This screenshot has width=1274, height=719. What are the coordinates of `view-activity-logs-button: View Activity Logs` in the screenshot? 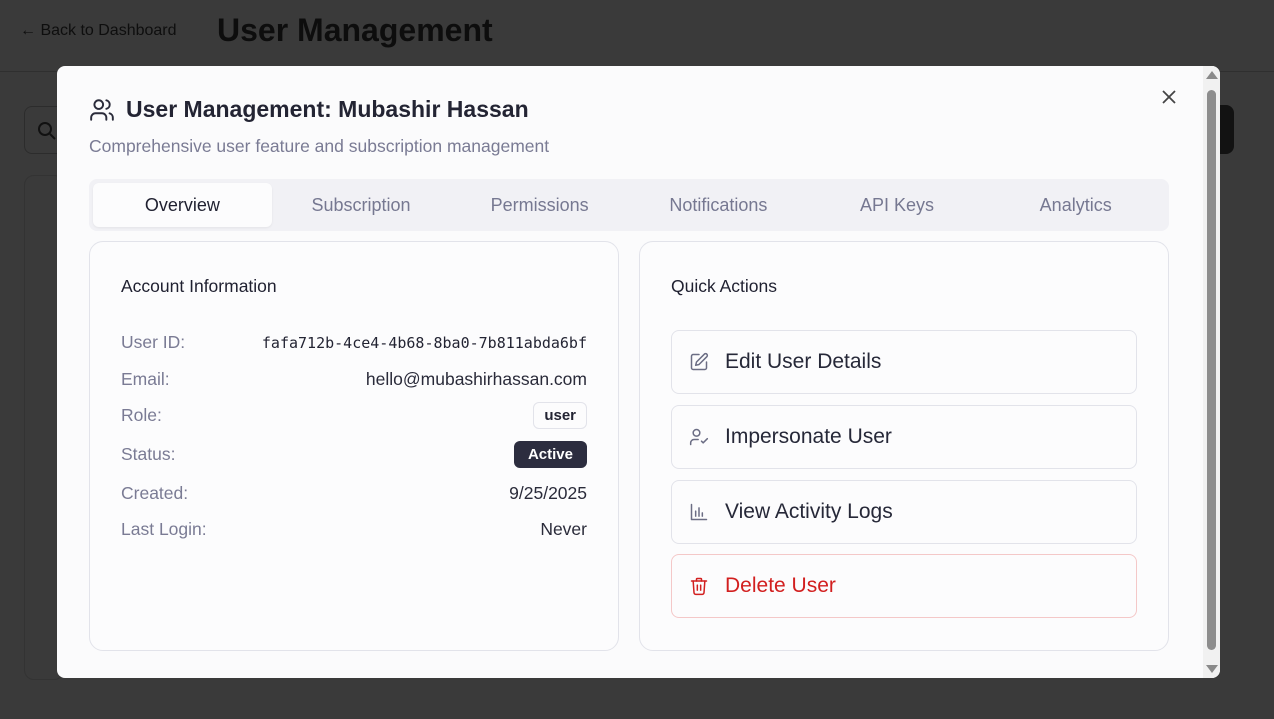 It's located at (904, 512).